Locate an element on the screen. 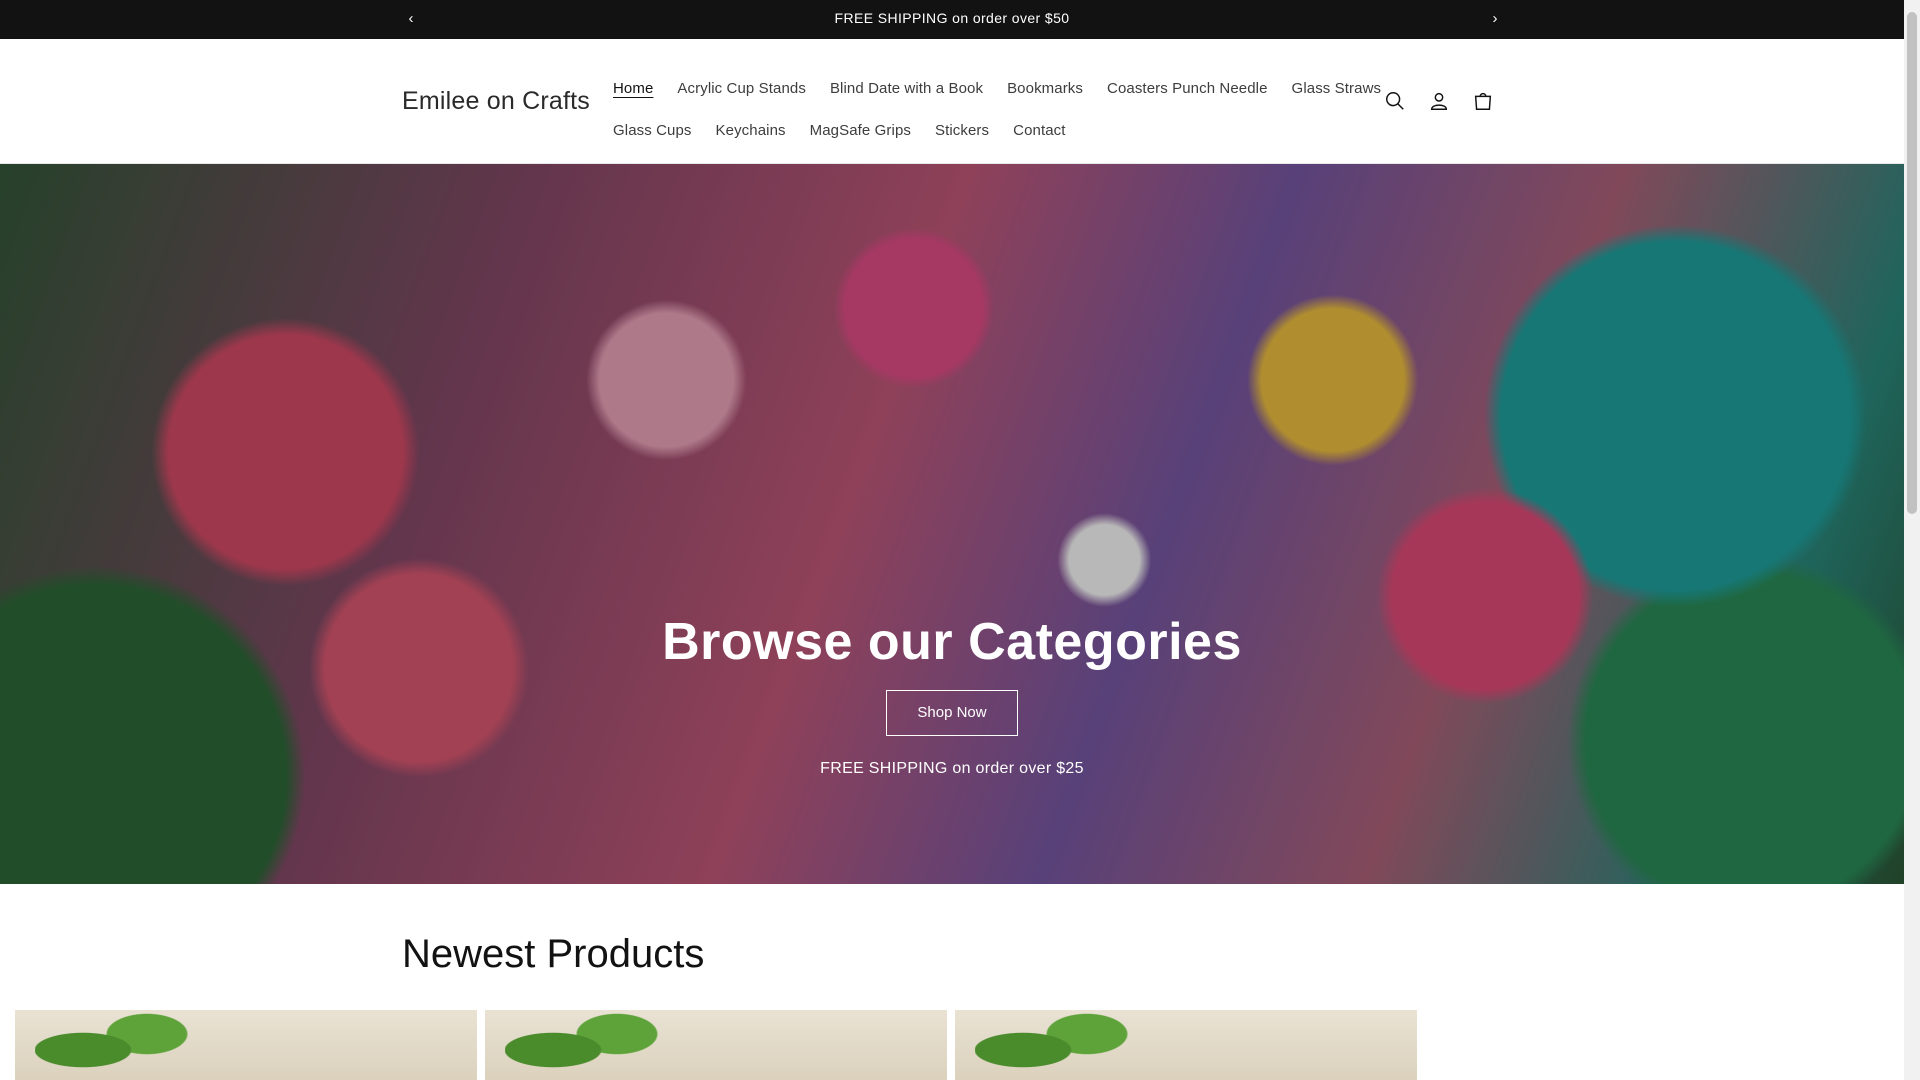 This screenshot has height=1080, width=1920. announcement-bar: ‹ FREE SHIPPING on order over $50 › is located at coordinates (952, 19).